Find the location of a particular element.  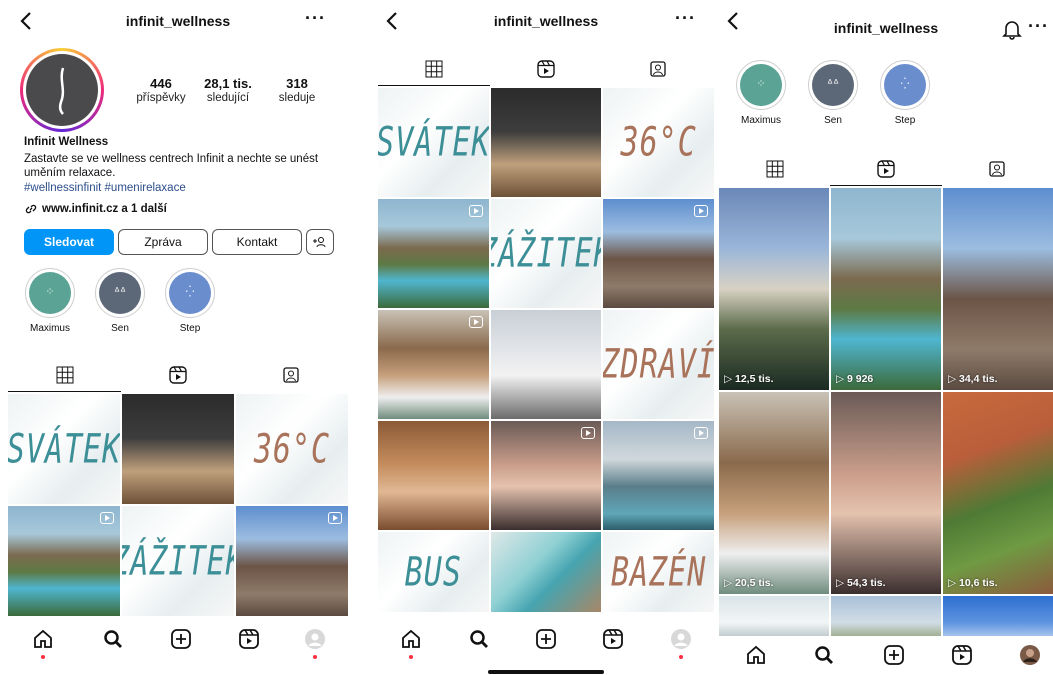

reel-tile: ▷ 34,4 tis. is located at coordinates (998, 289).